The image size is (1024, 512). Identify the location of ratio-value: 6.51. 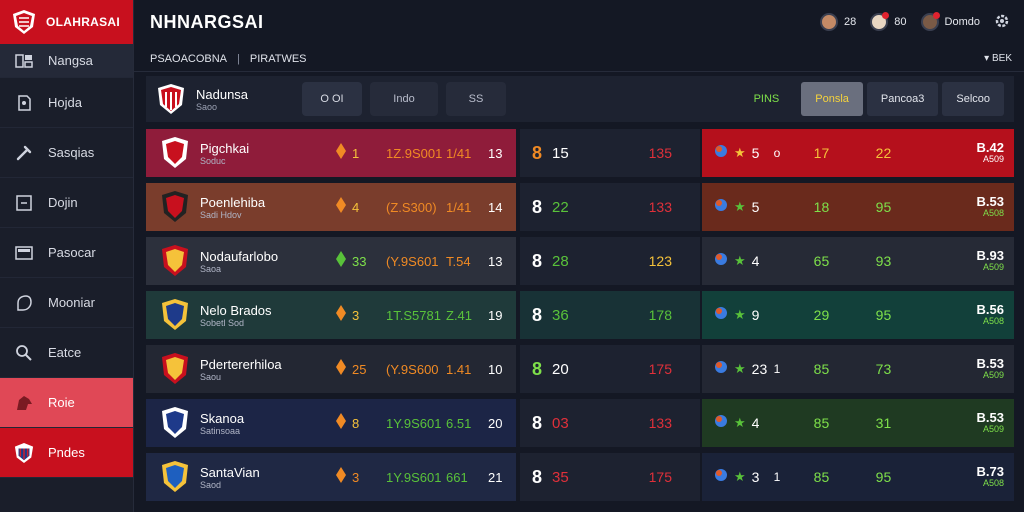
(459, 423).